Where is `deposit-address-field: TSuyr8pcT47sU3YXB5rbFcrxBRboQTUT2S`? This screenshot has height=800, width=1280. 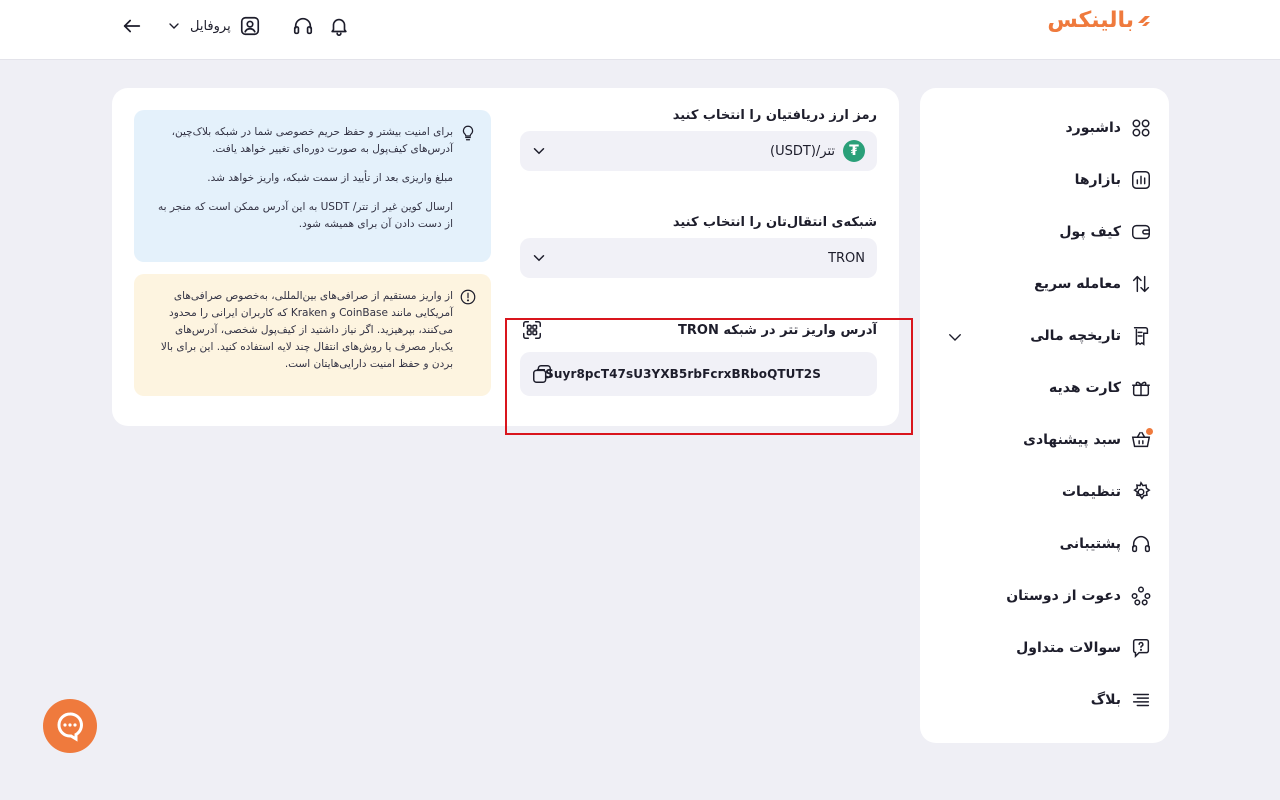
deposit-address-field: TSuyr8pcT47sU3YXB5rbFcrxBRboQTUT2S is located at coordinates (698, 374).